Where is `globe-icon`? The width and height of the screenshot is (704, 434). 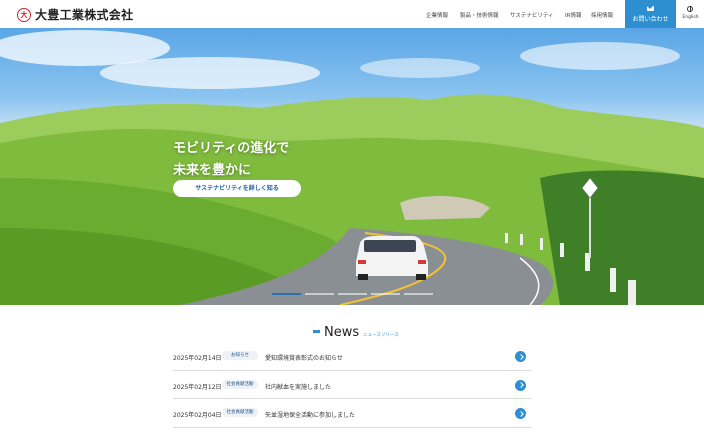
globe-icon is located at coordinates (690, 9).